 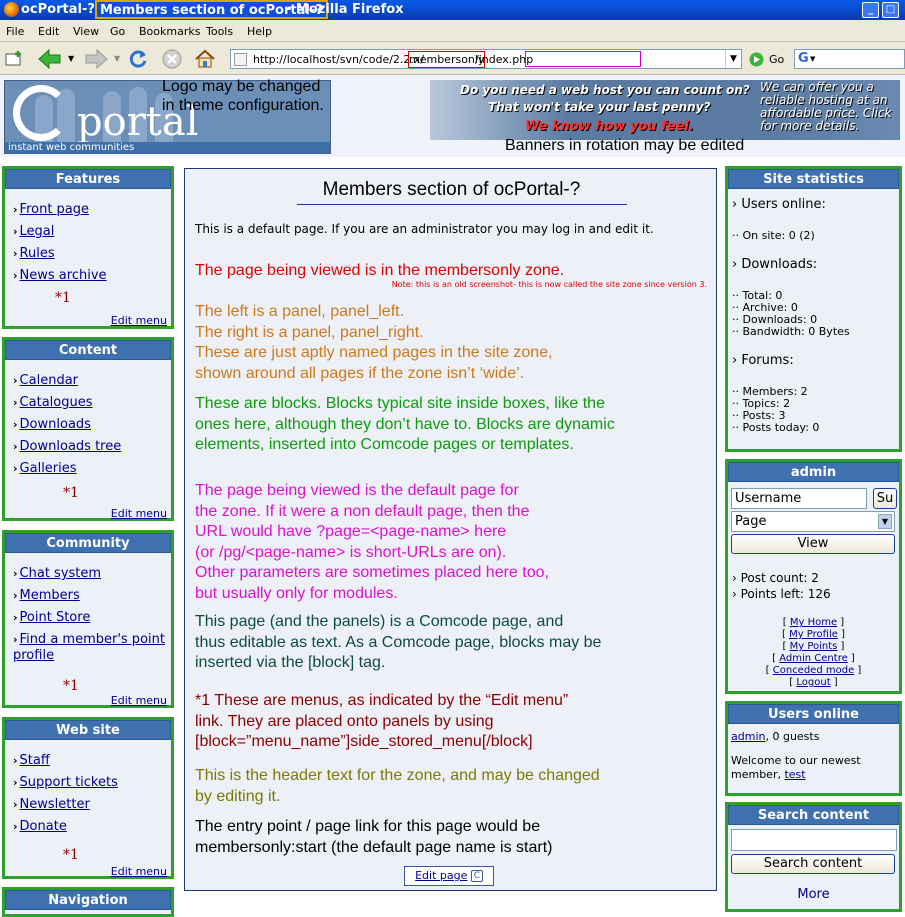 What do you see at coordinates (625, 145) in the screenshot?
I see `banner-annotation: Banners in rotation may be edited` at bounding box center [625, 145].